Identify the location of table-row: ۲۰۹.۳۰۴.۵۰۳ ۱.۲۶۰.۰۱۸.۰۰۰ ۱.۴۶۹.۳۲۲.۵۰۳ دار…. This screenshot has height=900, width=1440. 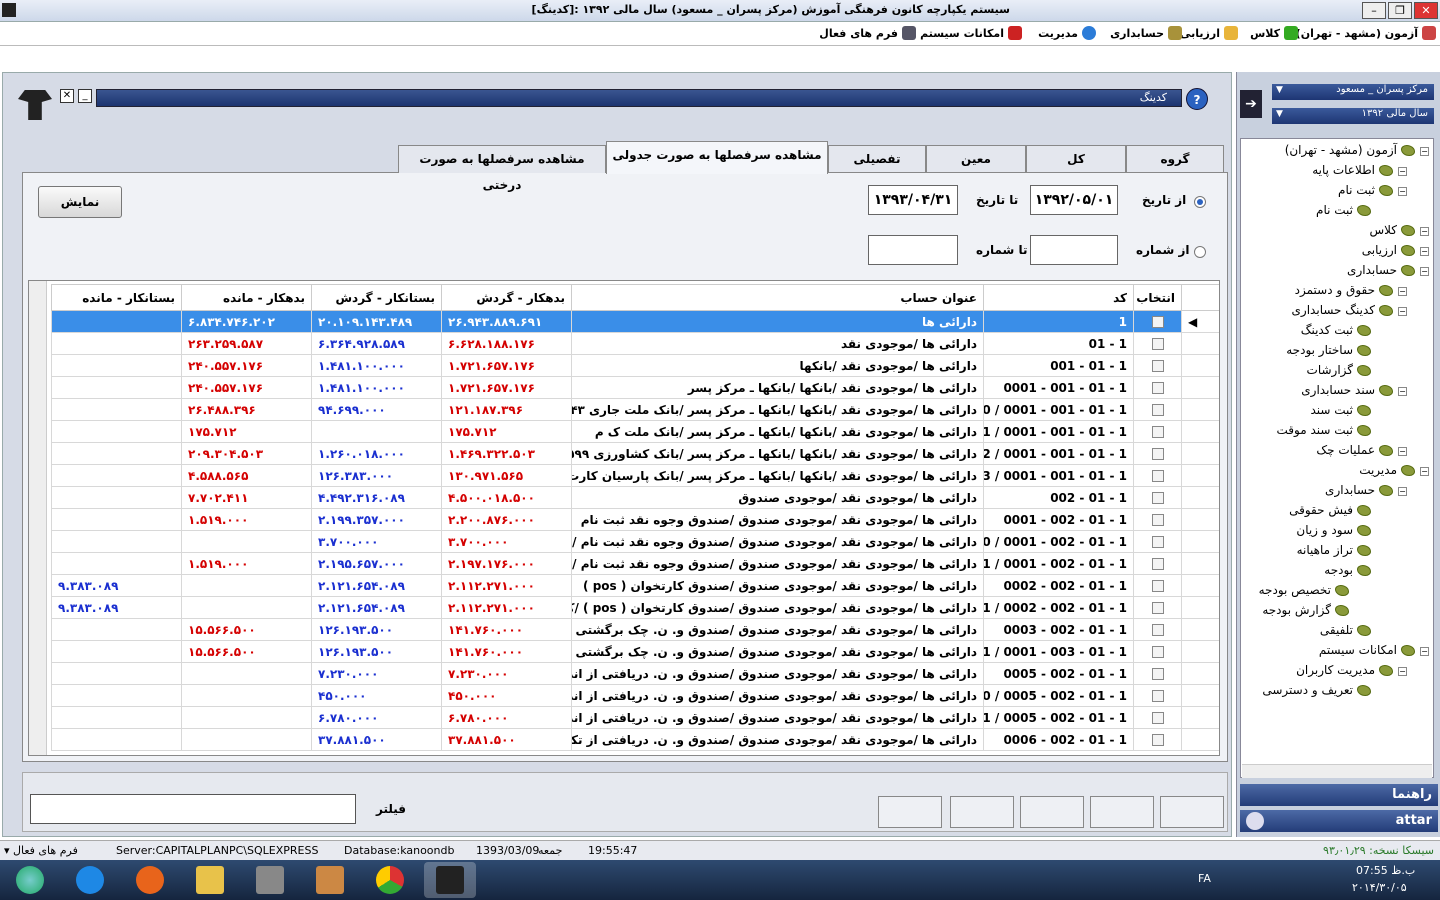
(635, 453).